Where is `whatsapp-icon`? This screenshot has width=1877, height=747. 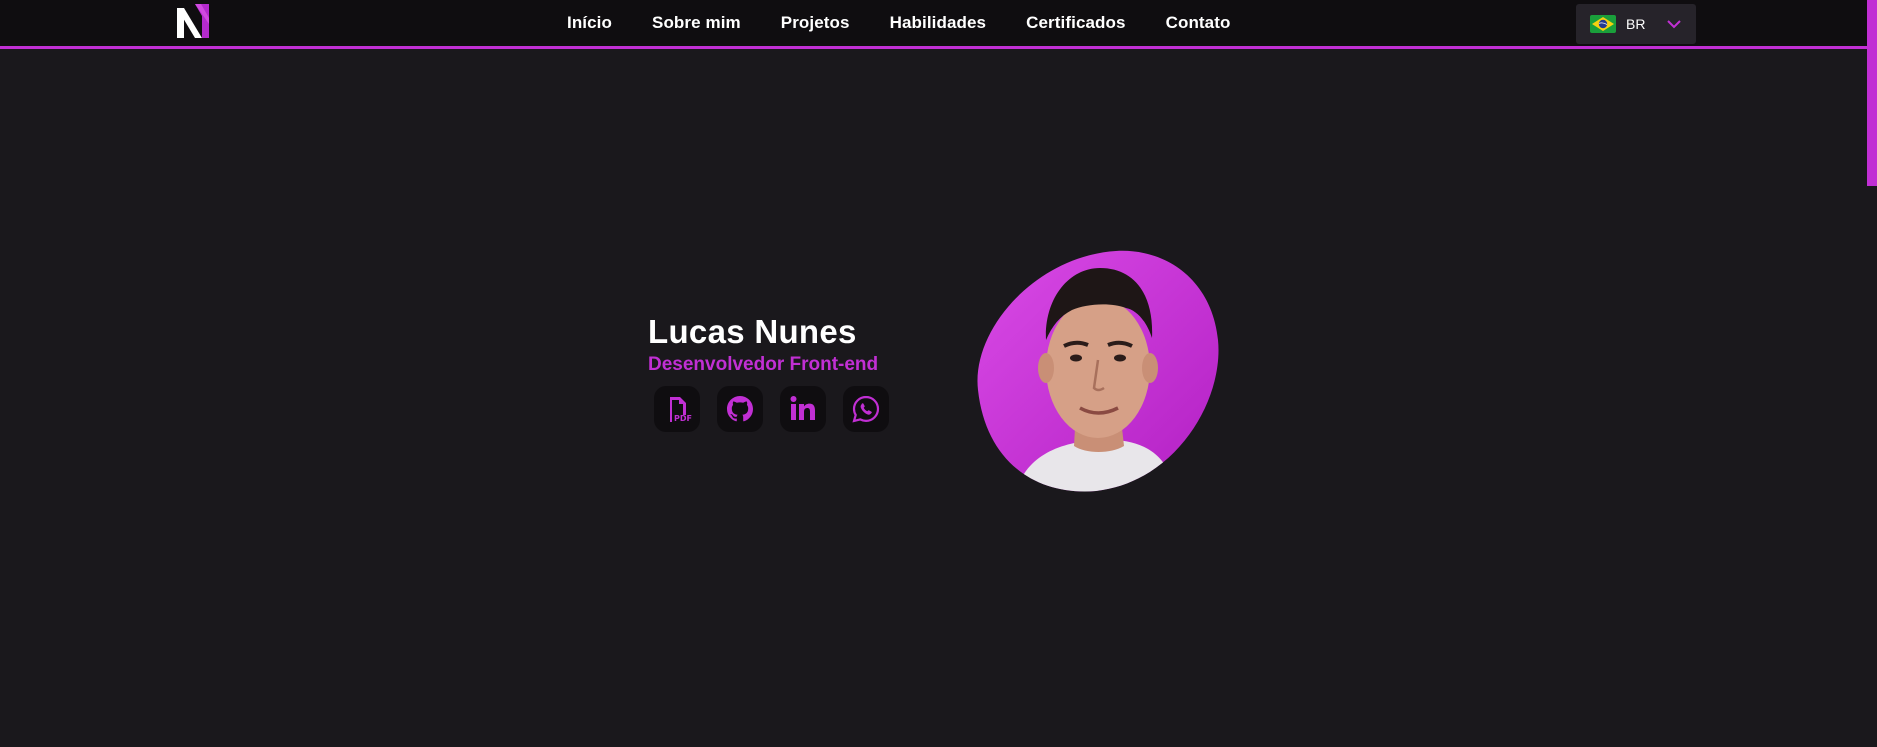 whatsapp-icon is located at coordinates (866, 409).